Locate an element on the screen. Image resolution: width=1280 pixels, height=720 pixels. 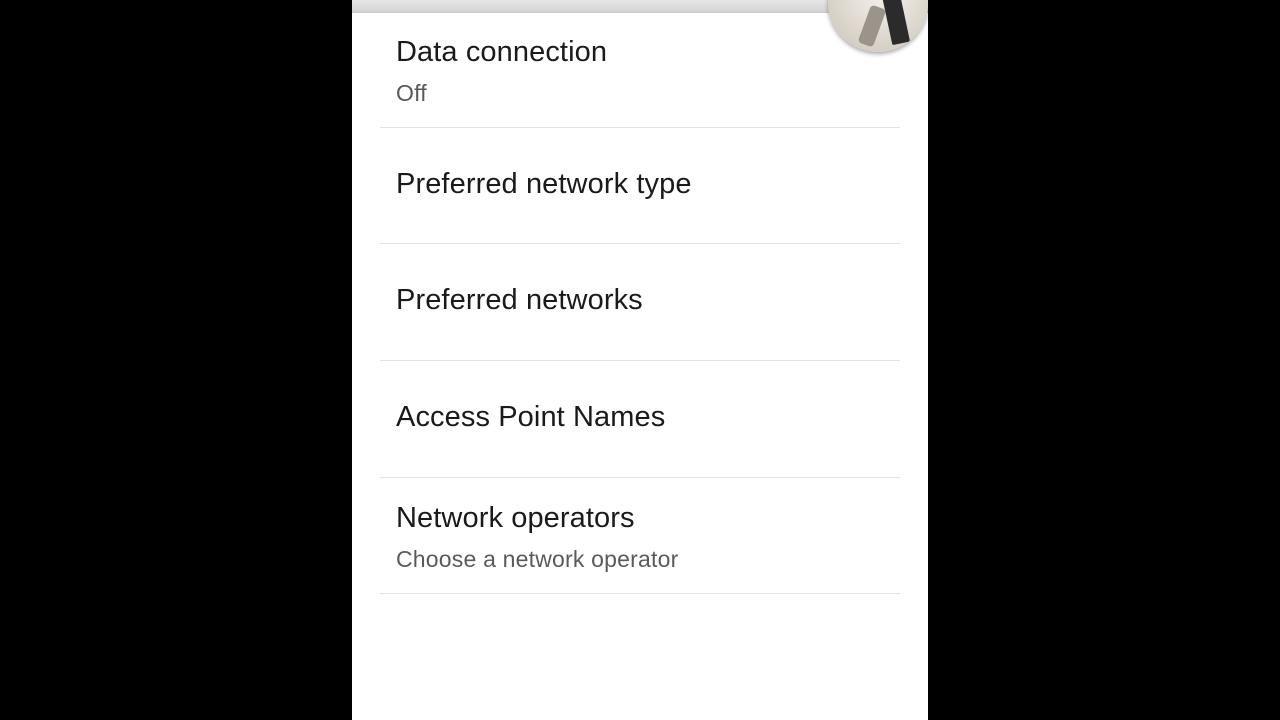
data-connection-summary: Off is located at coordinates (411, 93).